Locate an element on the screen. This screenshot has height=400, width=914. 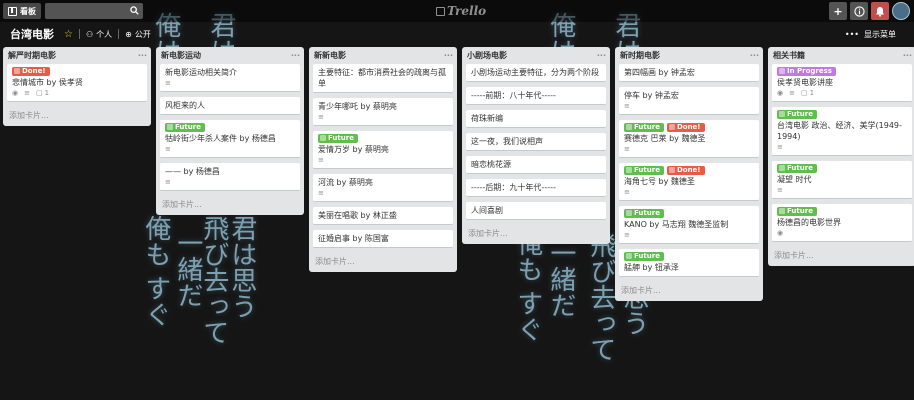
card: -----后期：九十年代----- is located at coordinates (536, 188).